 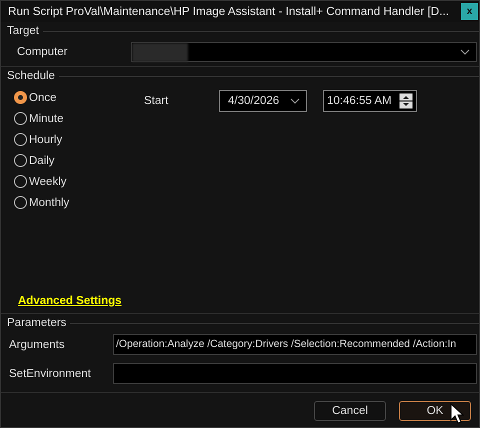 What do you see at coordinates (406, 101) in the screenshot?
I see `spinner-icon` at bounding box center [406, 101].